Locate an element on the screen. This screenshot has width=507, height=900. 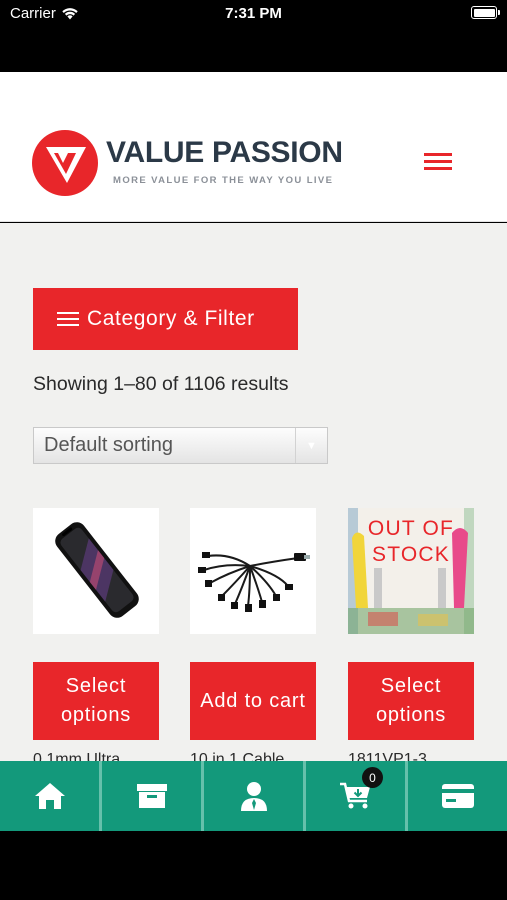
out-of-stock-label: OUT OF STOCK is located at coordinates (411, 542).